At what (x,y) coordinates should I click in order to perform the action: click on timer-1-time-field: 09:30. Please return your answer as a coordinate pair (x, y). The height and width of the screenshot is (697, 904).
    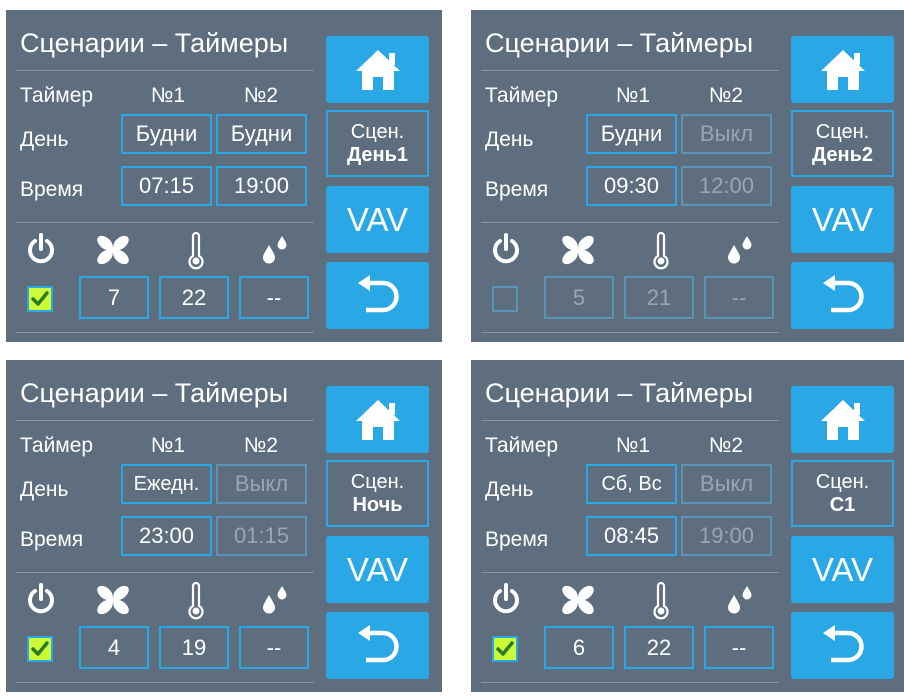
    Looking at the image, I should click on (631, 186).